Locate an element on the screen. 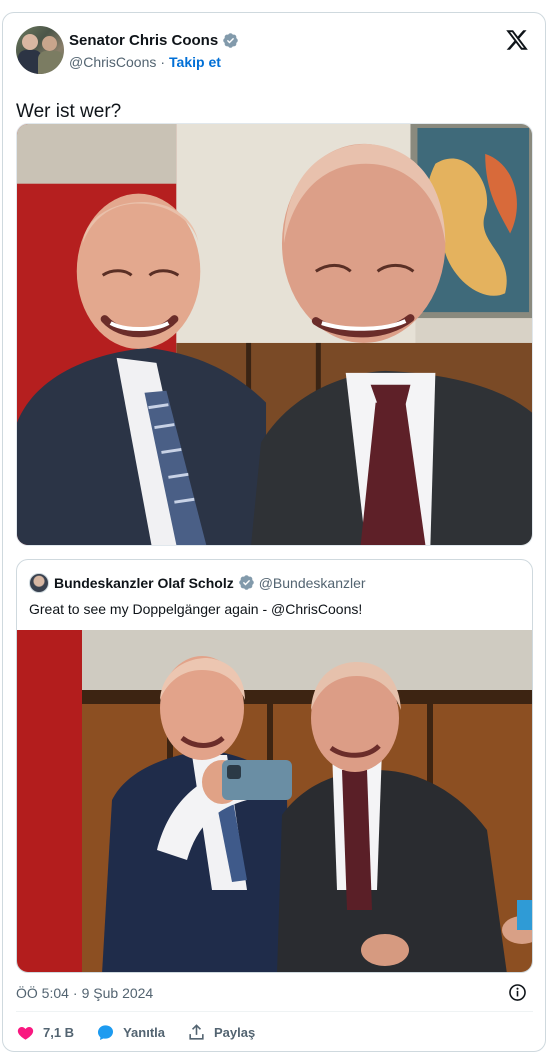 This screenshot has height=1052, width=549. share-icon is located at coordinates (196, 1032).